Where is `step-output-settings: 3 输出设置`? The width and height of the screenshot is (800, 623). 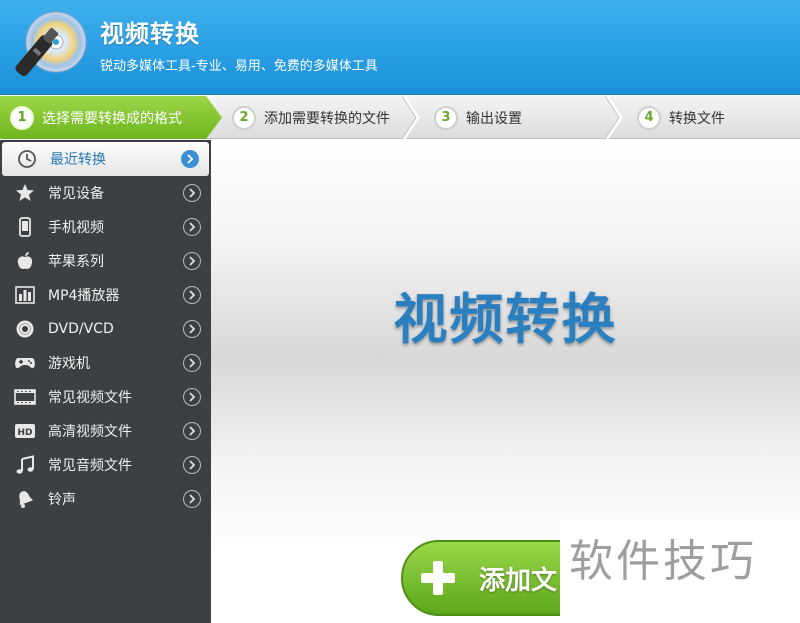
step-output-settings: 3 输出设置 is located at coordinates (514, 117).